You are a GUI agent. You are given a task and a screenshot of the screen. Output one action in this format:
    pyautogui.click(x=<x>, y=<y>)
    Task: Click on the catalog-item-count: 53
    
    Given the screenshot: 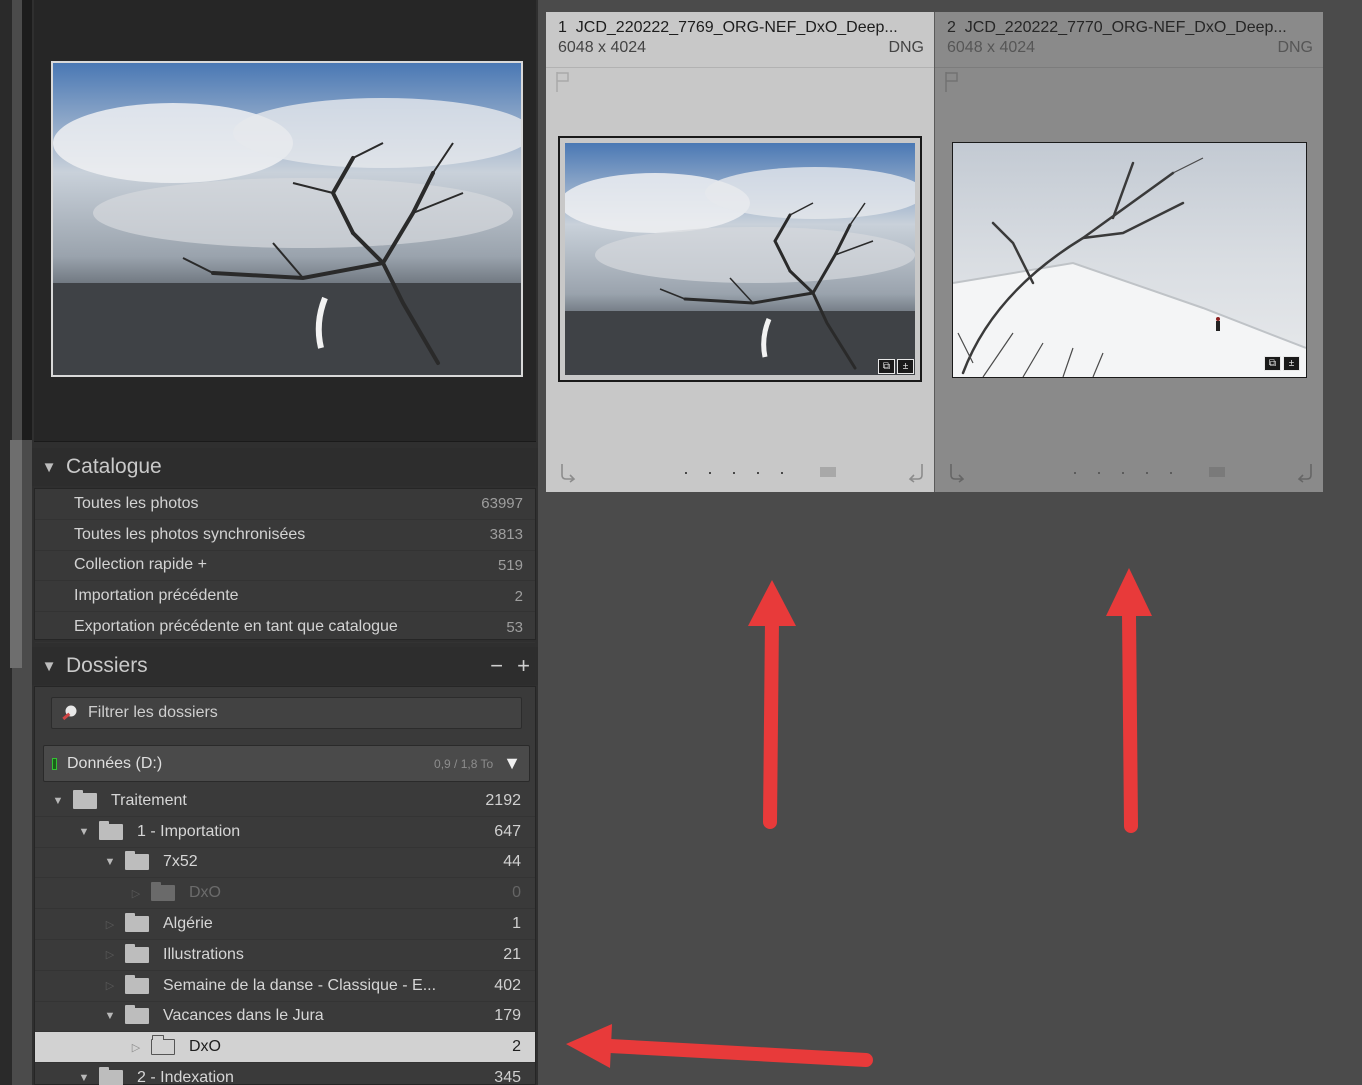 What is the action you would take?
    pyautogui.click(x=514, y=627)
    